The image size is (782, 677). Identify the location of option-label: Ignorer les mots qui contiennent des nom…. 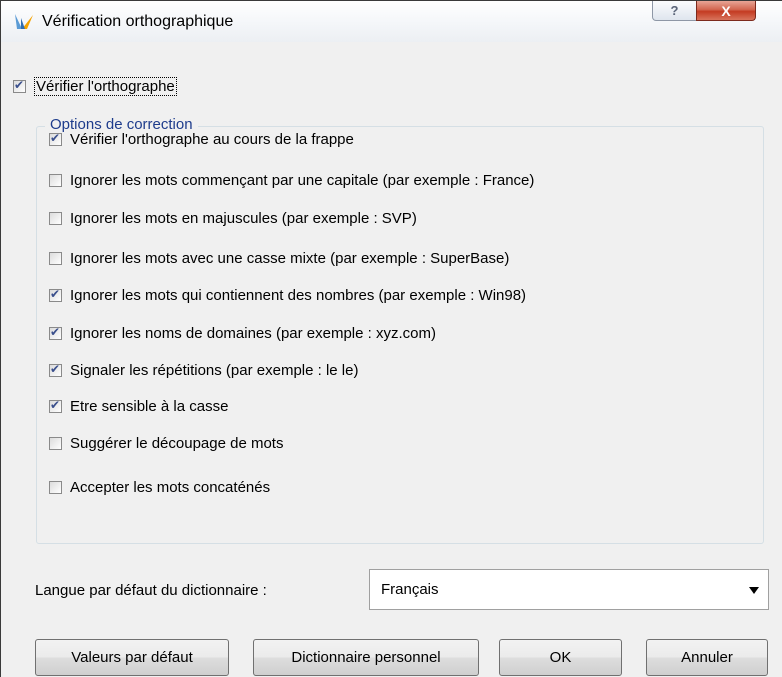
(298, 295).